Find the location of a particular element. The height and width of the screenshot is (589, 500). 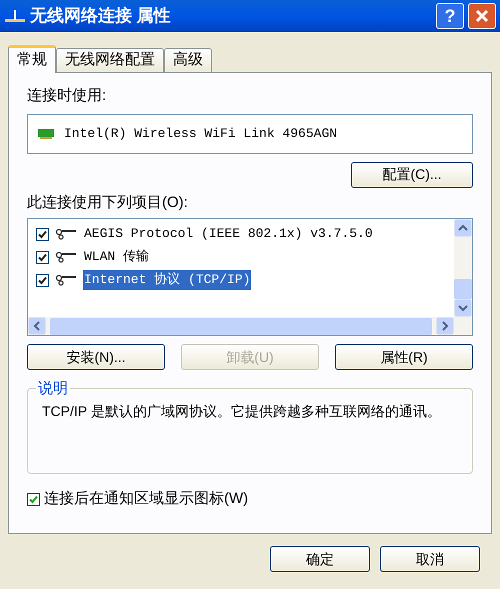

tab: 常规 is located at coordinates (32, 59).